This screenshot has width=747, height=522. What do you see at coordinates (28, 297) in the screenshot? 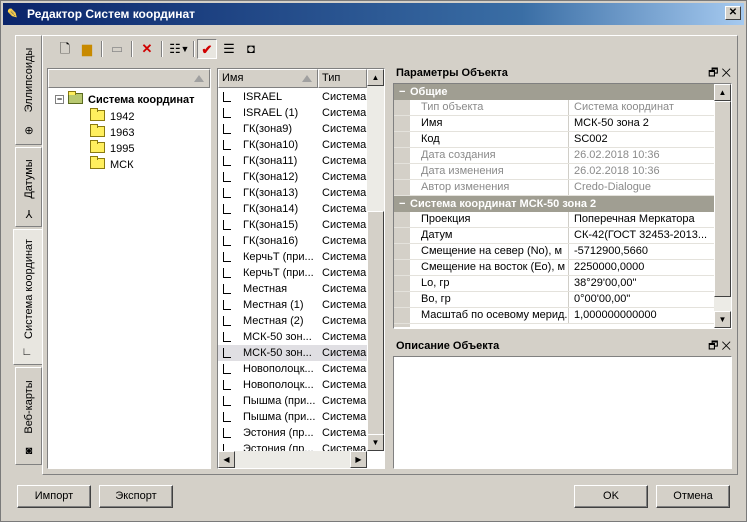
I see `tab-coordinate-systems: Система координат ∟` at bounding box center [28, 297].